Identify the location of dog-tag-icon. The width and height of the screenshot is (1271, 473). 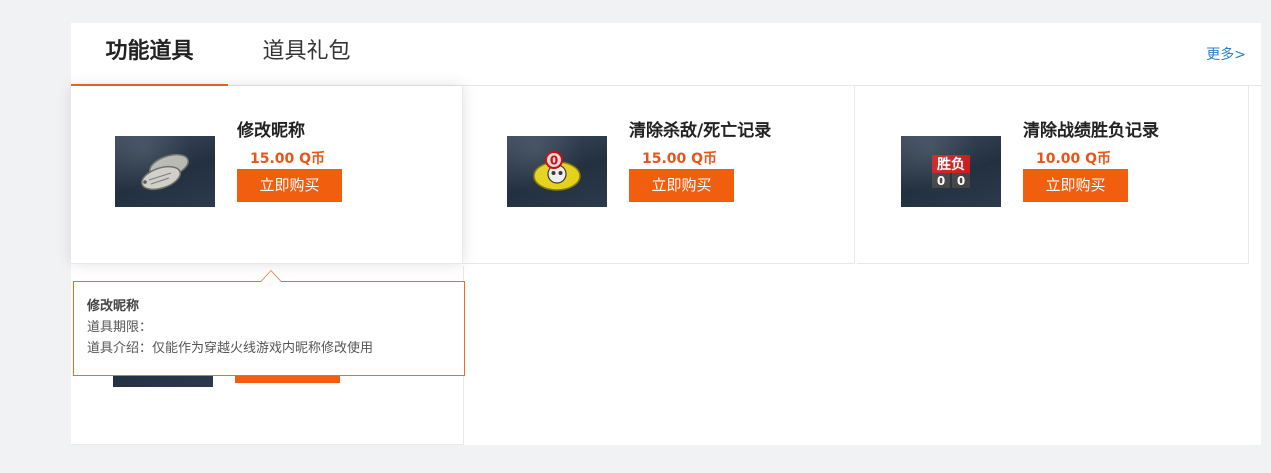
(165, 171).